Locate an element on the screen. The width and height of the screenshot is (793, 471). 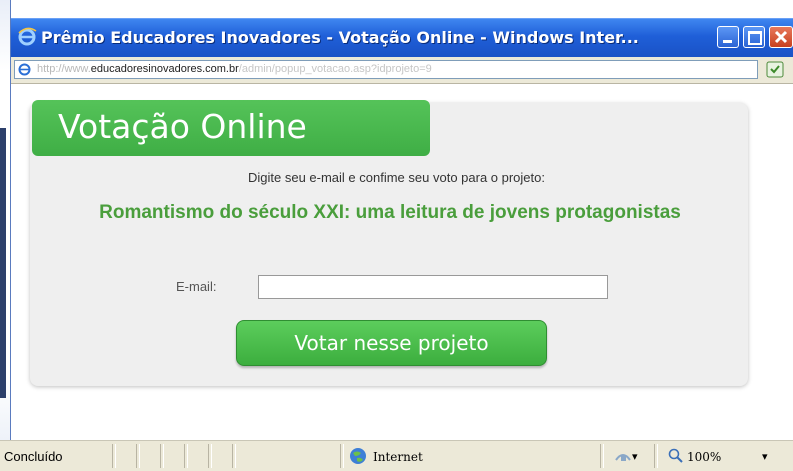
maximize-button is located at coordinates (754, 37).